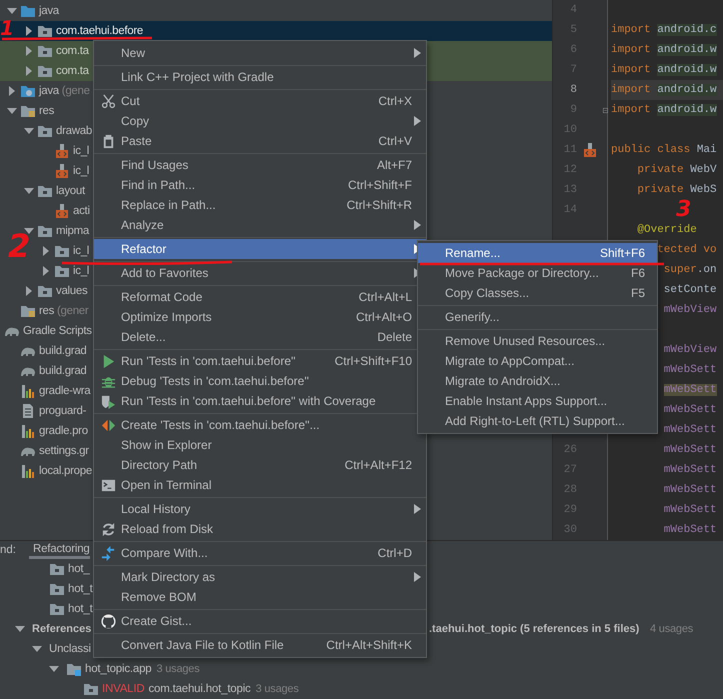 This screenshot has height=699, width=723. What do you see at coordinates (690, 270) in the screenshot?
I see `code-line: super.on` at bounding box center [690, 270].